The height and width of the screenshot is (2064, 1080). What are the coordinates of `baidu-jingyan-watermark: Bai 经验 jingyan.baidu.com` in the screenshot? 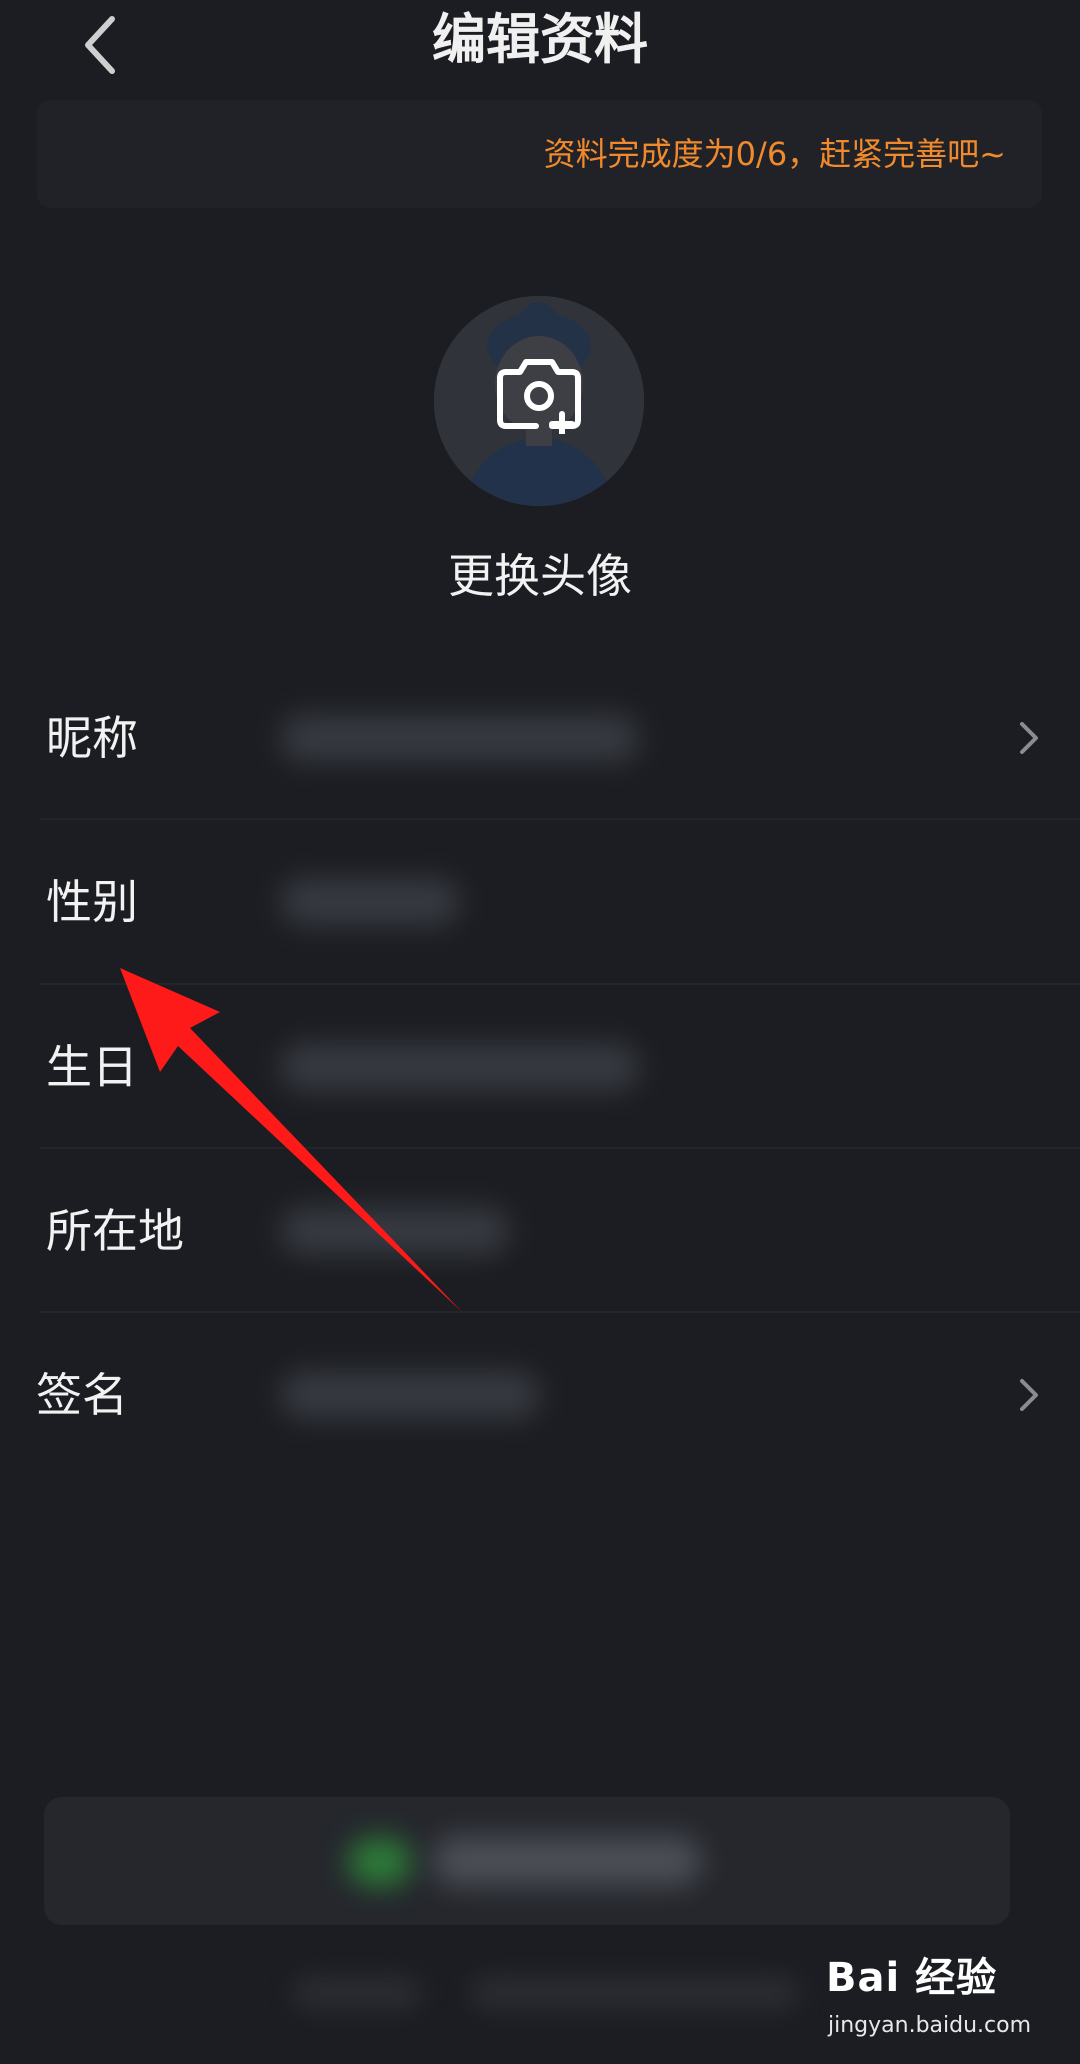 It's located at (937, 1999).